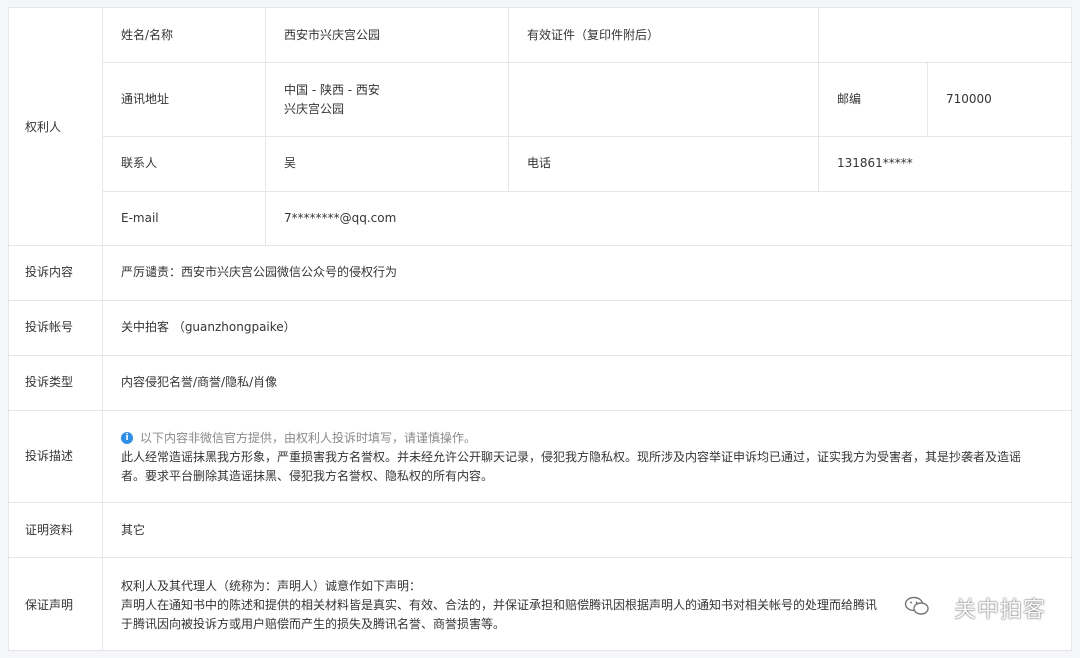 This screenshot has width=1080, height=658. What do you see at coordinates (332, 35) in the screenshot?
I see `name-value: 西安市兴庆宫公园` at bounding box center [332, 35].